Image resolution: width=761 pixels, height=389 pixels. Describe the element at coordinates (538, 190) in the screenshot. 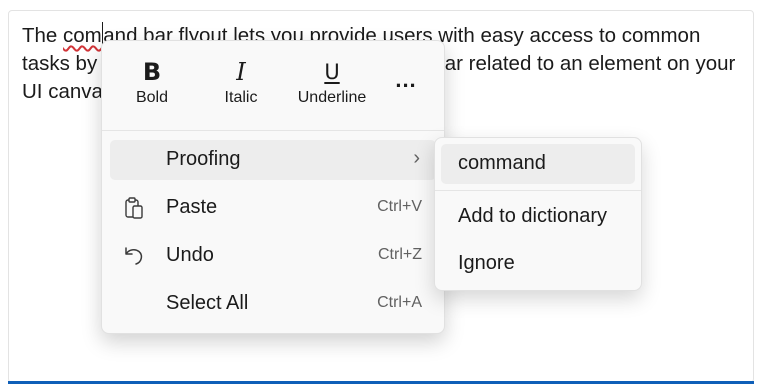

I see `submenu-divider` at that location.